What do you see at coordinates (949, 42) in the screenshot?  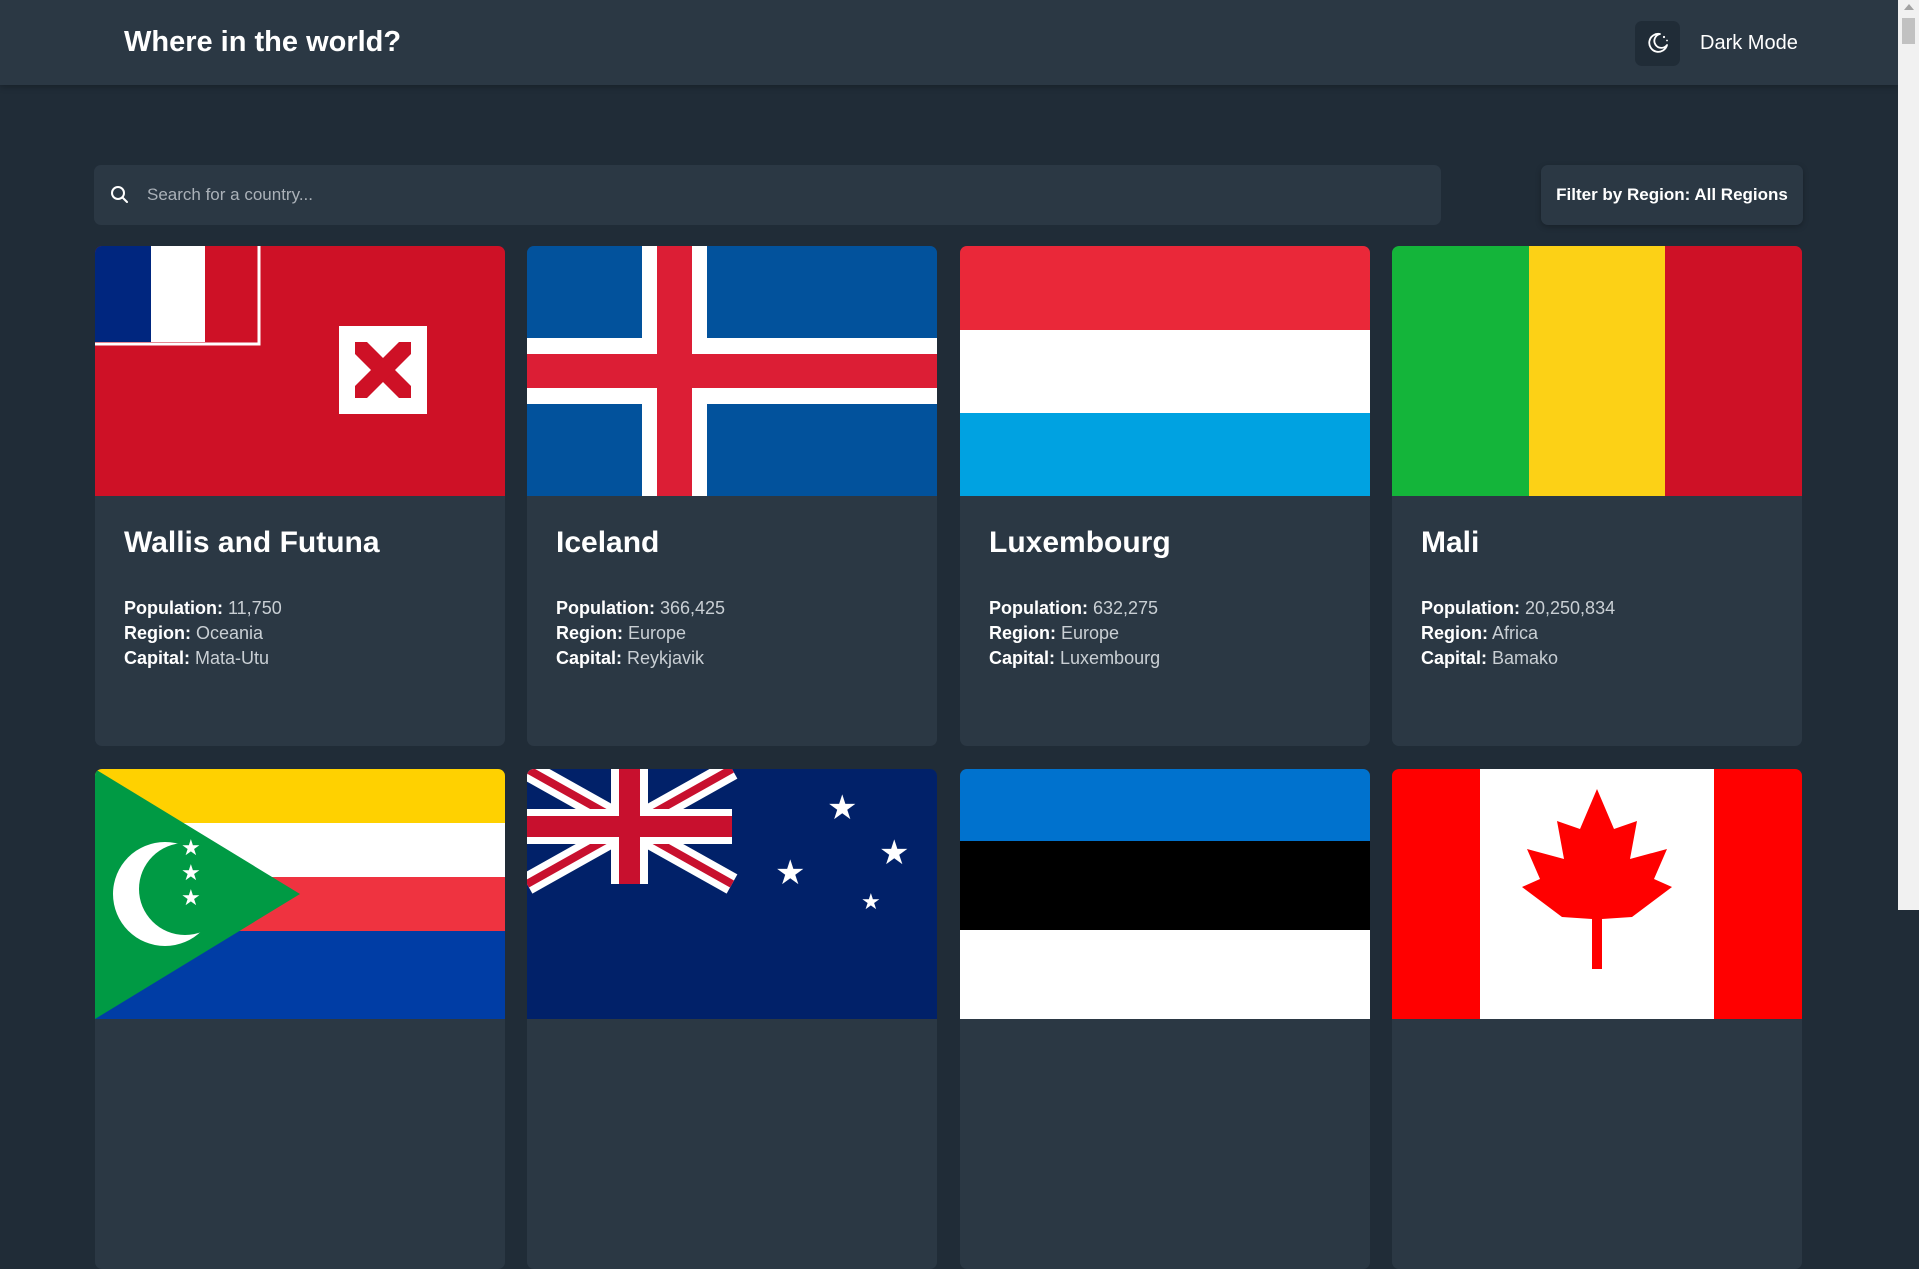 I see `top-header: Where in the world? Dark Mode` at bounding box center [949, 42].